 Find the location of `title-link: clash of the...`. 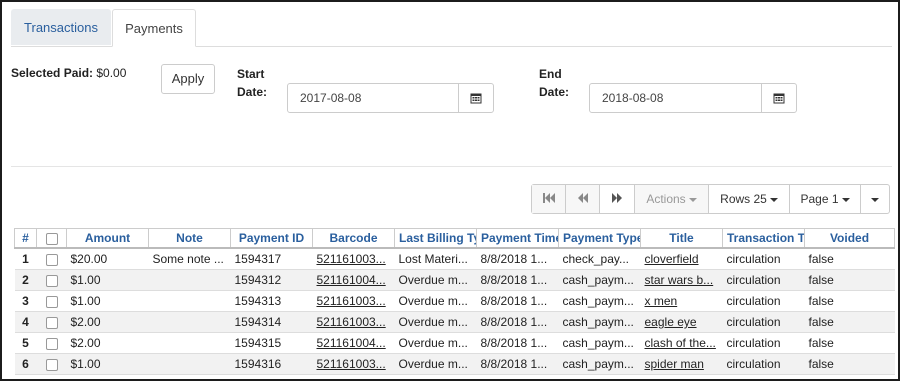

title-link: clash of the... is located at coordinates (681, 343).